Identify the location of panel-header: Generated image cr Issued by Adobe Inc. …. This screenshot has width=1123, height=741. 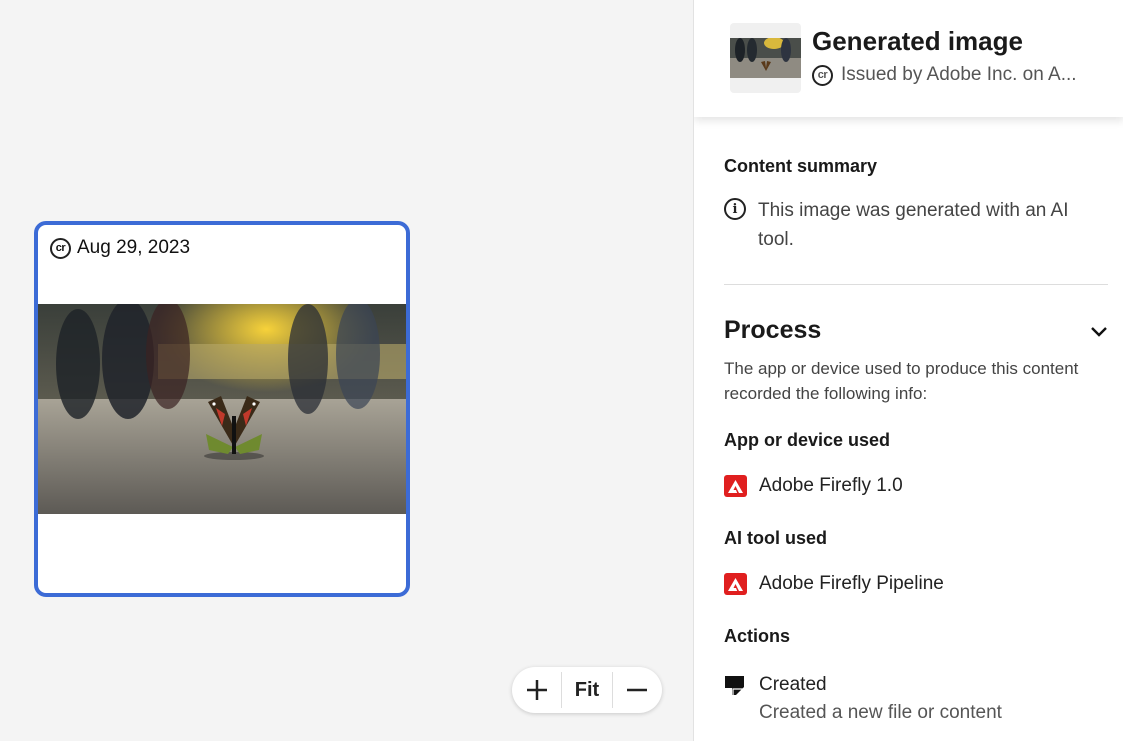
(908, 58).